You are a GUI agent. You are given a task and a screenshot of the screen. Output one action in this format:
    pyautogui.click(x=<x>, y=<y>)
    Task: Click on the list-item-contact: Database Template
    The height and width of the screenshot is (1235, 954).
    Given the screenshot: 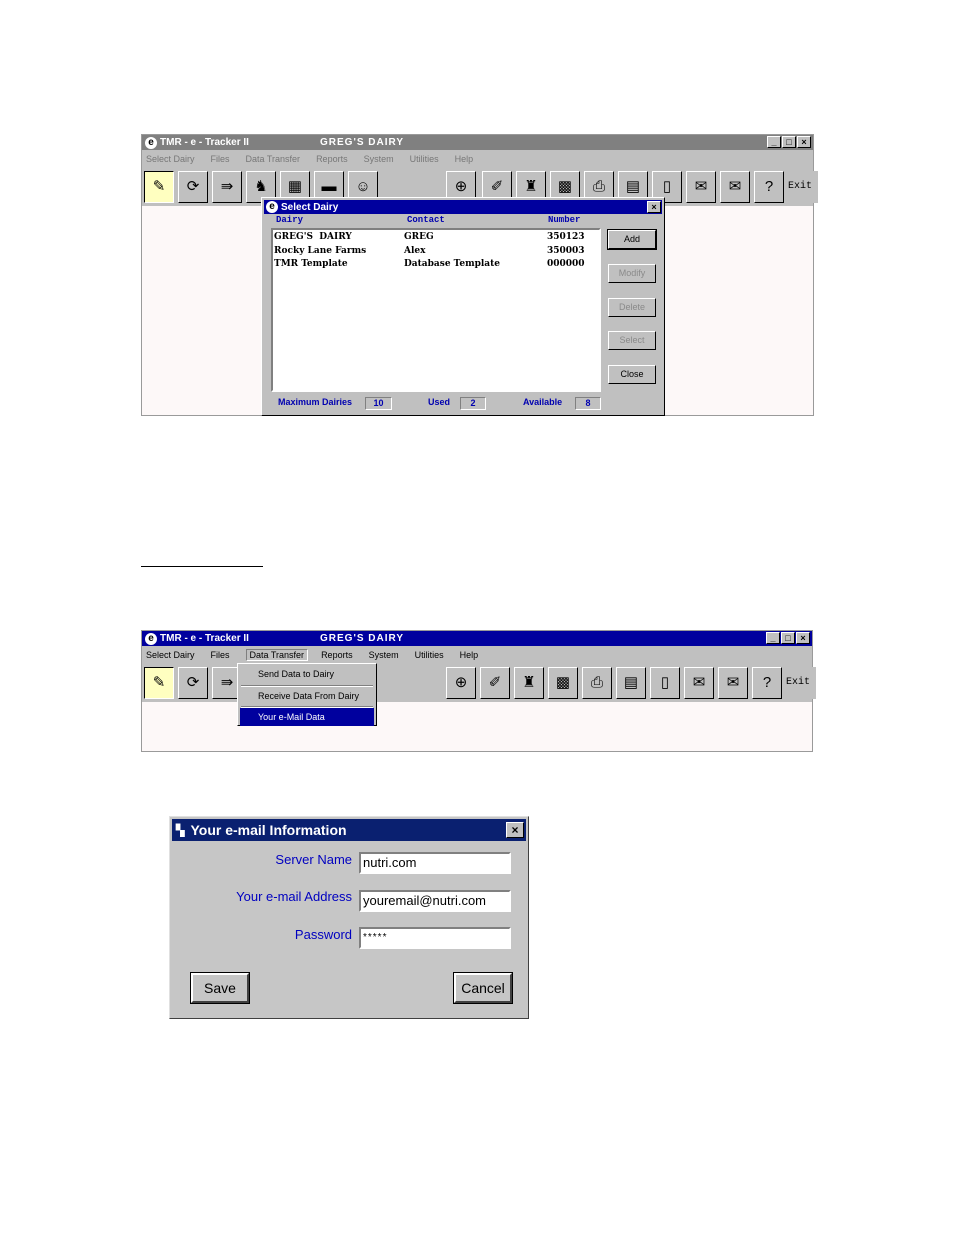 What is the action you would take?
    pyautogui.click(x=452, y=264)
    